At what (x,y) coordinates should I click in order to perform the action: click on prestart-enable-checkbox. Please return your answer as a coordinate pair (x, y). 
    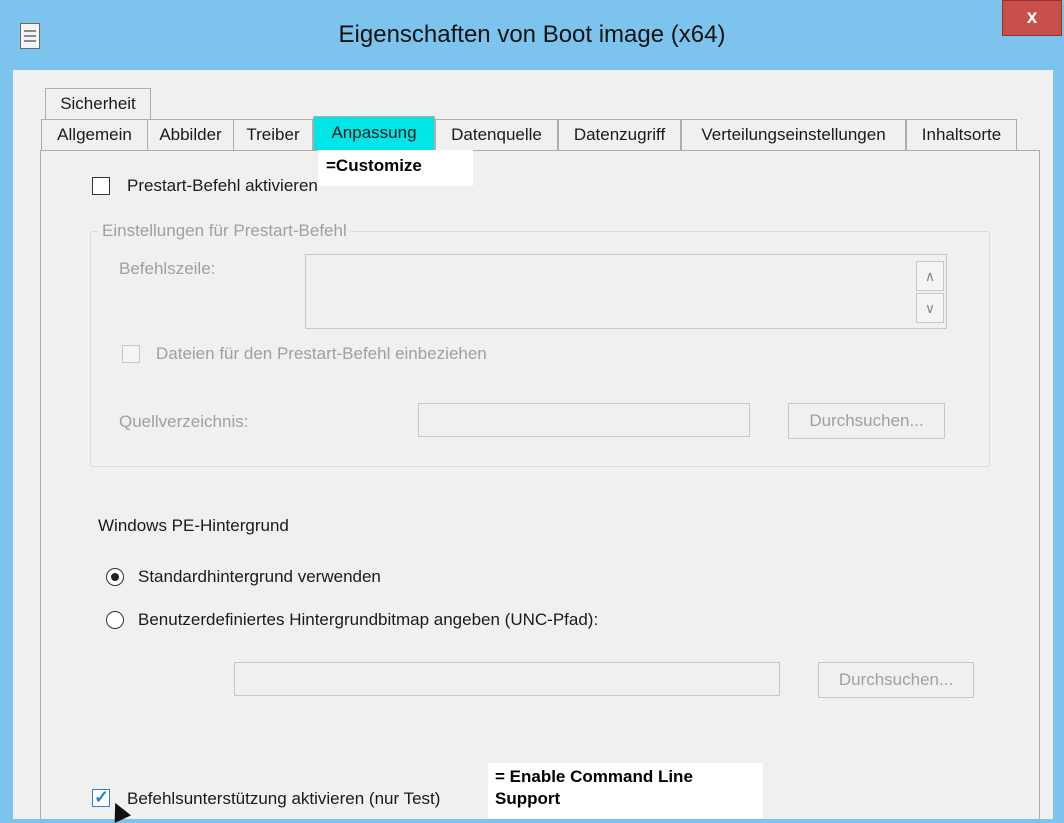
    Looking at the image, I should click on (101, 186).